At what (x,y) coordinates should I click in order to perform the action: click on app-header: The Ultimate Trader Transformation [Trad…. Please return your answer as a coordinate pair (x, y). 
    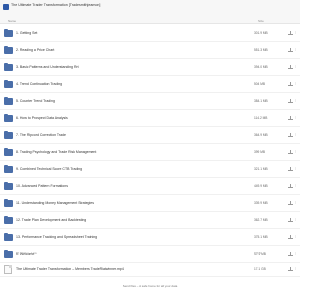
    Looking at the image, I should click on (150, 12).